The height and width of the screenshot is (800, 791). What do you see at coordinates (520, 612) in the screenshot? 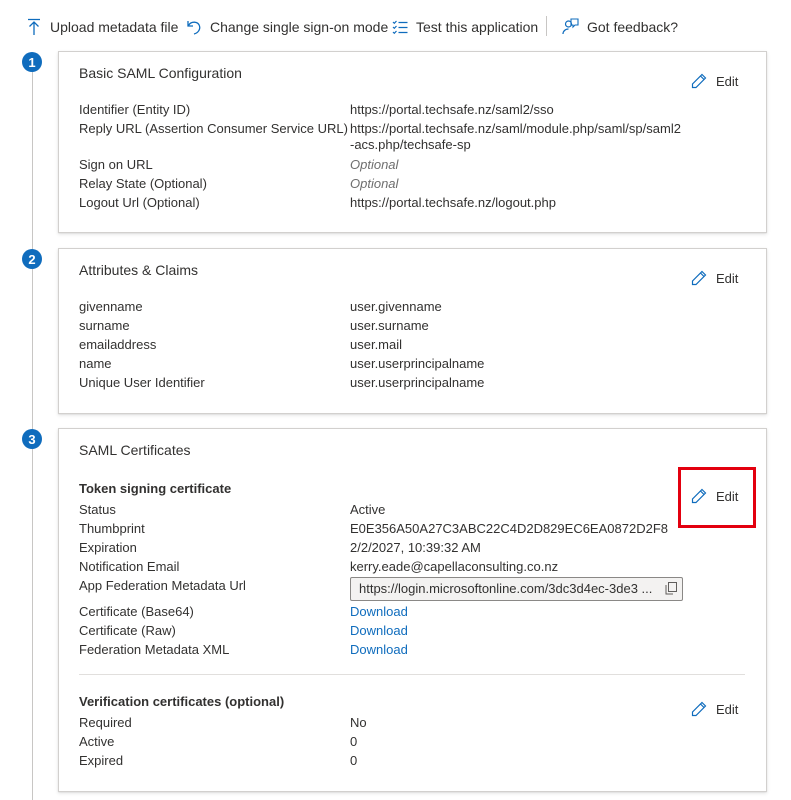
I see `cert-base64-download-link: Download` at bounding box center [520, 612].